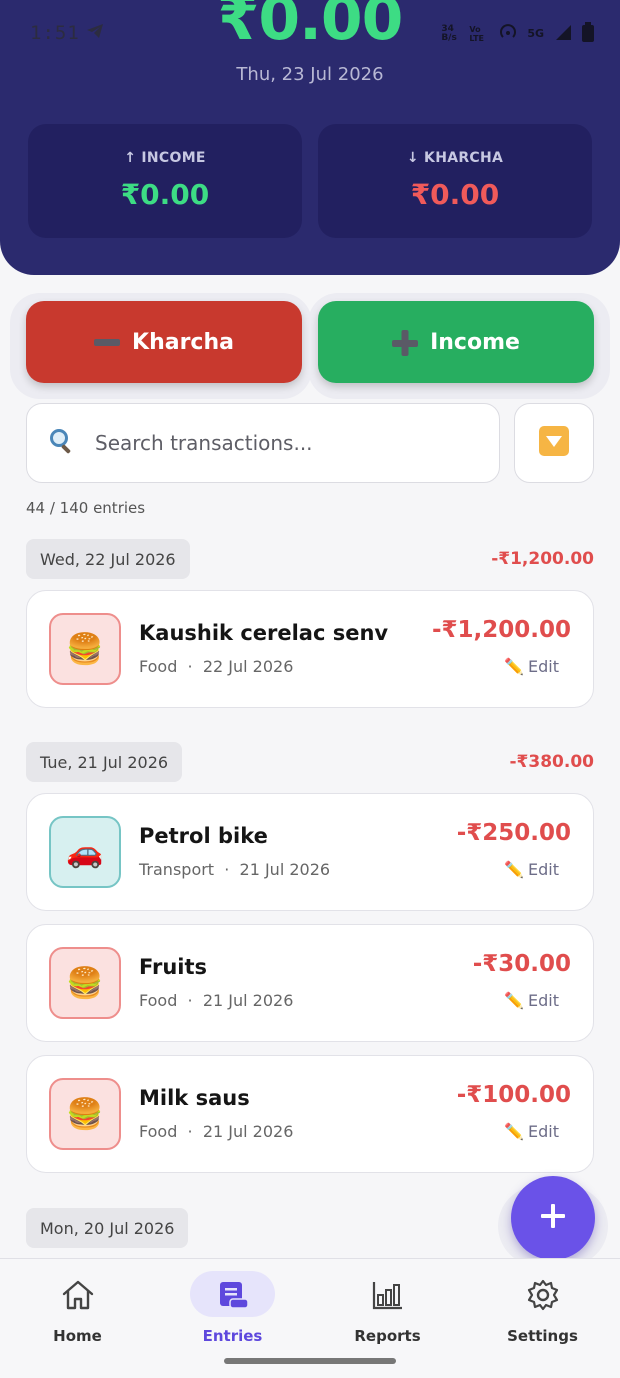 This screenshot has height=1378, width=620. I want to click on add-income-button: Income, so click(456, 342).